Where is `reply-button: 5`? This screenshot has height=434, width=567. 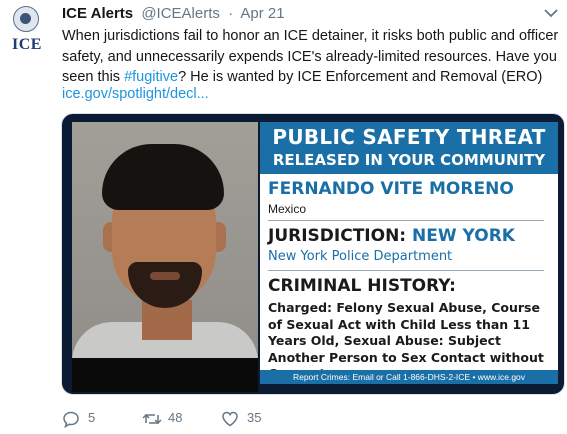
reply-button: 5 is located at coordinates (82, 419).